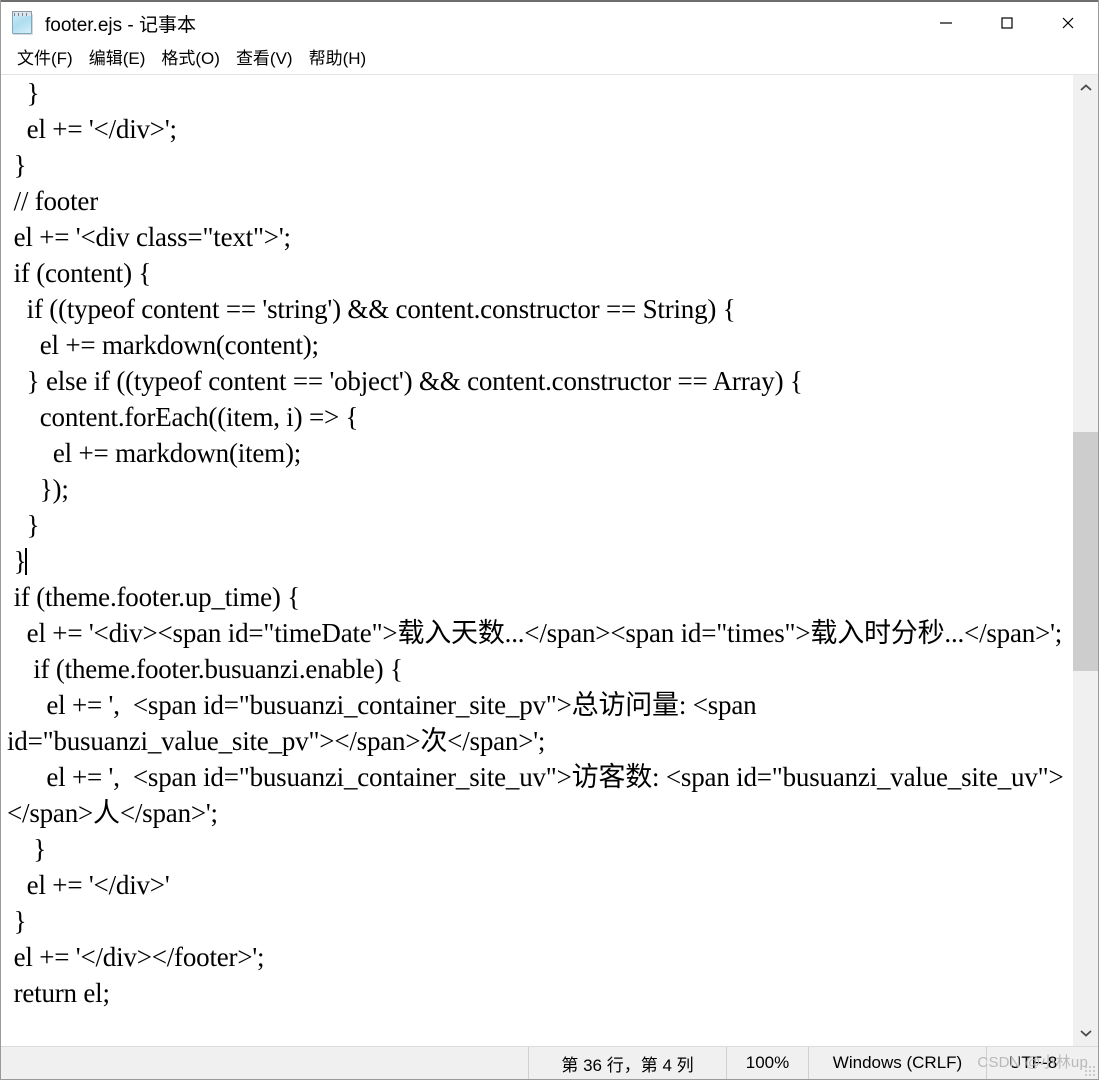 The image size is (1099, 1080). What do you see at coordinates (945, 23) in the screenshot?
I see `minimize-button` at bounding box center [945, 23].